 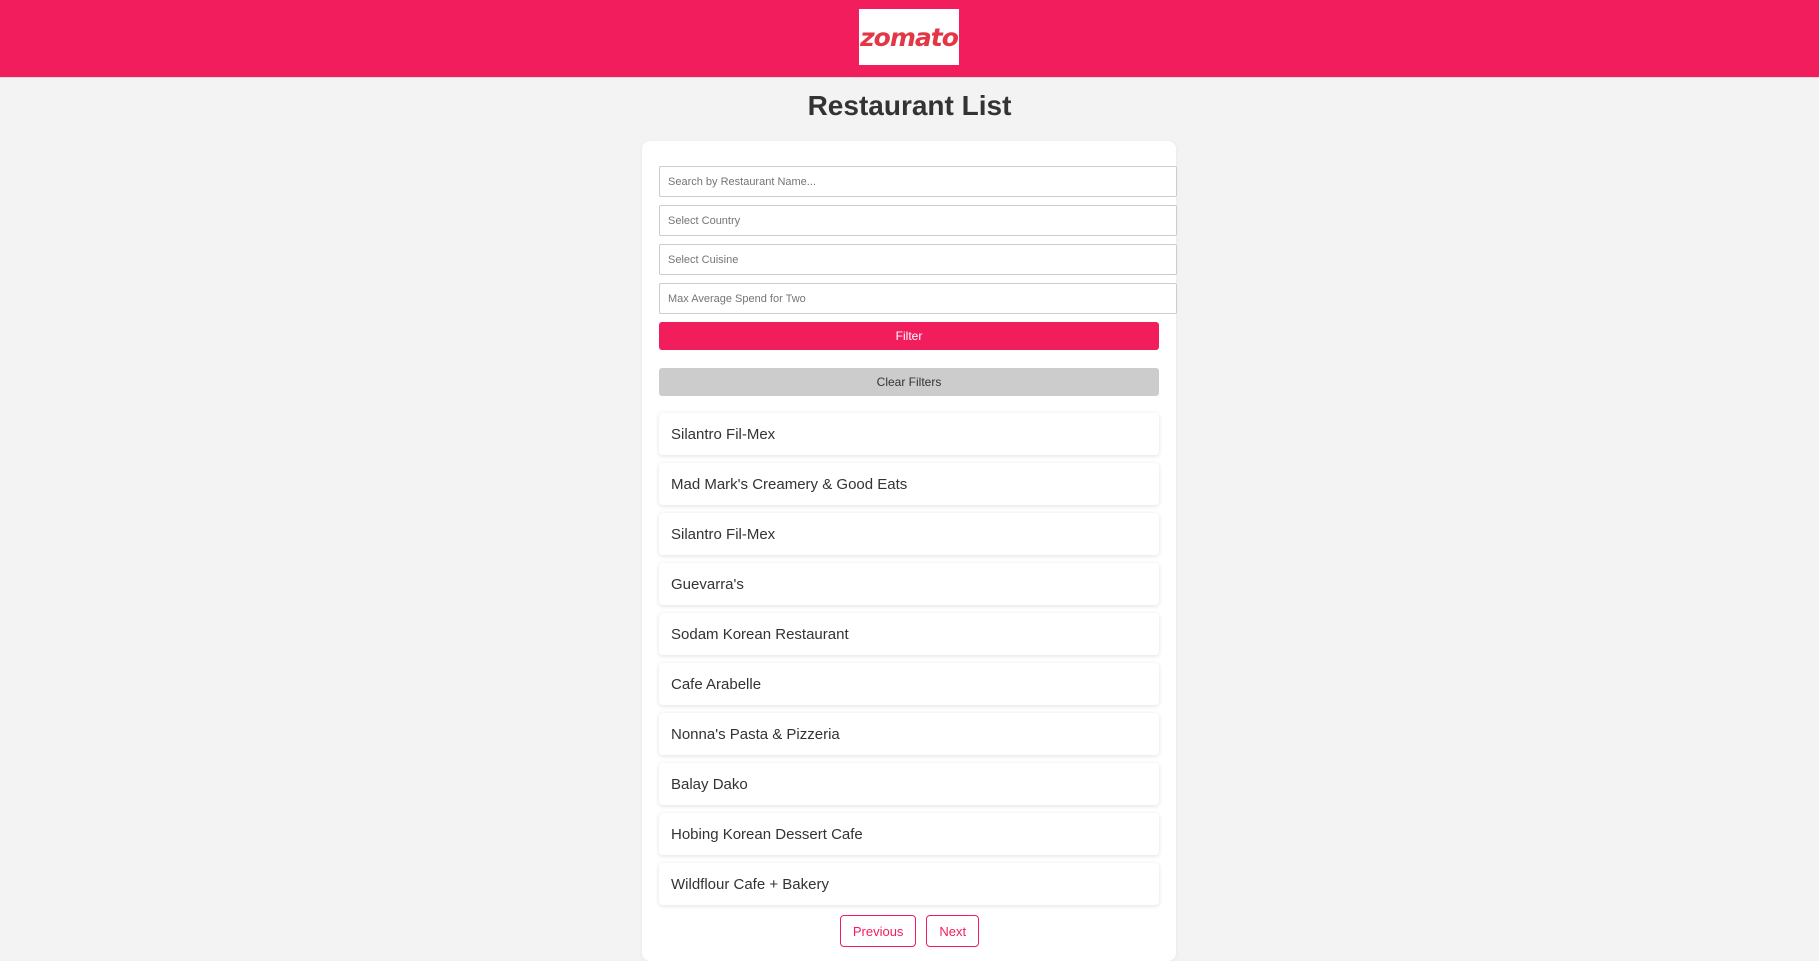 I want to click on zomato-logo: zomato, so click(x=909, y=37).